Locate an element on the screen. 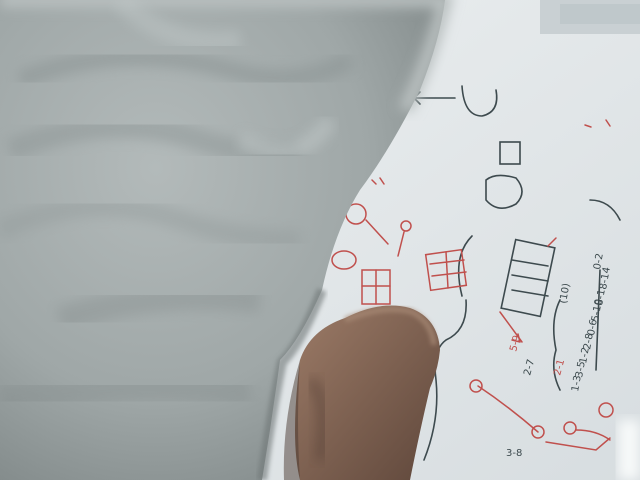 Image resolution: width=640 pixels, height=480 pixels. marker-tray is located at coordinates (600, 14).